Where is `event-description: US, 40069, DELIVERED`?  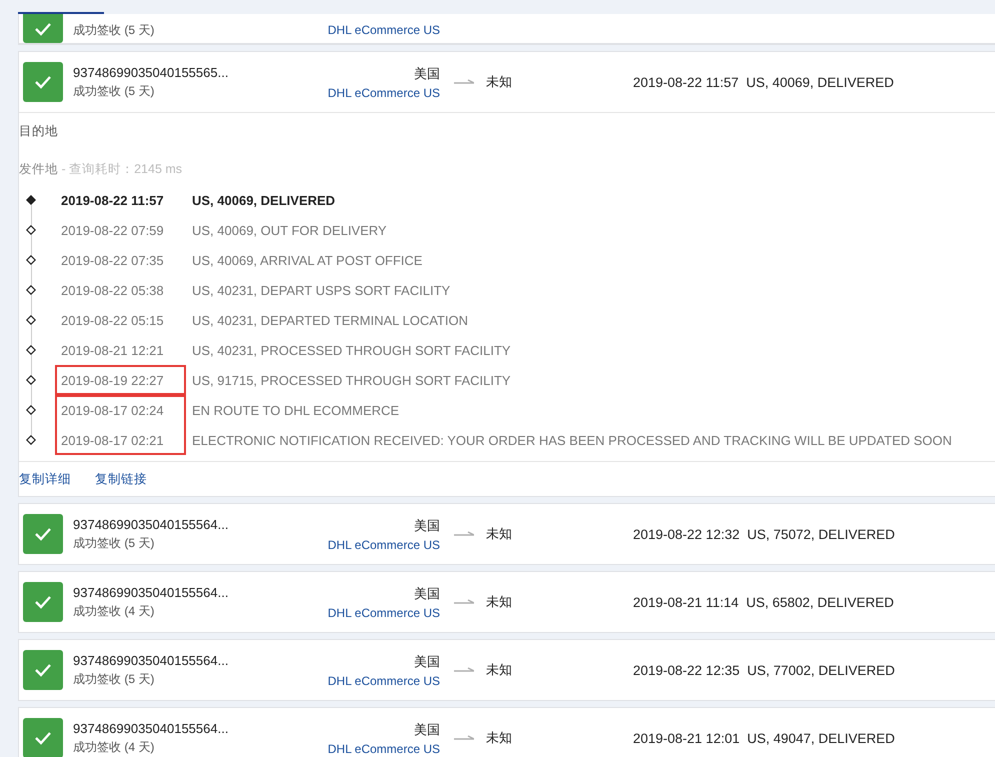 event-description: US, 40069, DELIVERED is located at coordinates (264, 200).